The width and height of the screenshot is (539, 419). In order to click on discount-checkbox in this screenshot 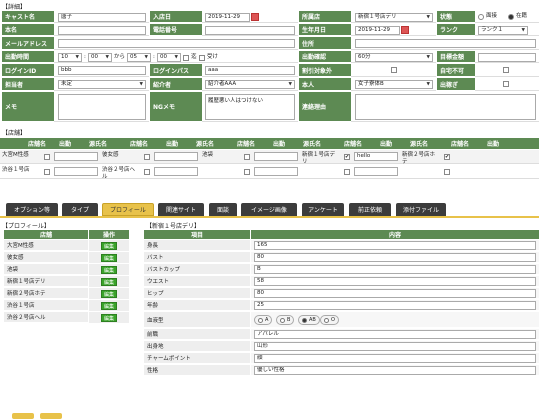, I will do `click(394, 70)`.